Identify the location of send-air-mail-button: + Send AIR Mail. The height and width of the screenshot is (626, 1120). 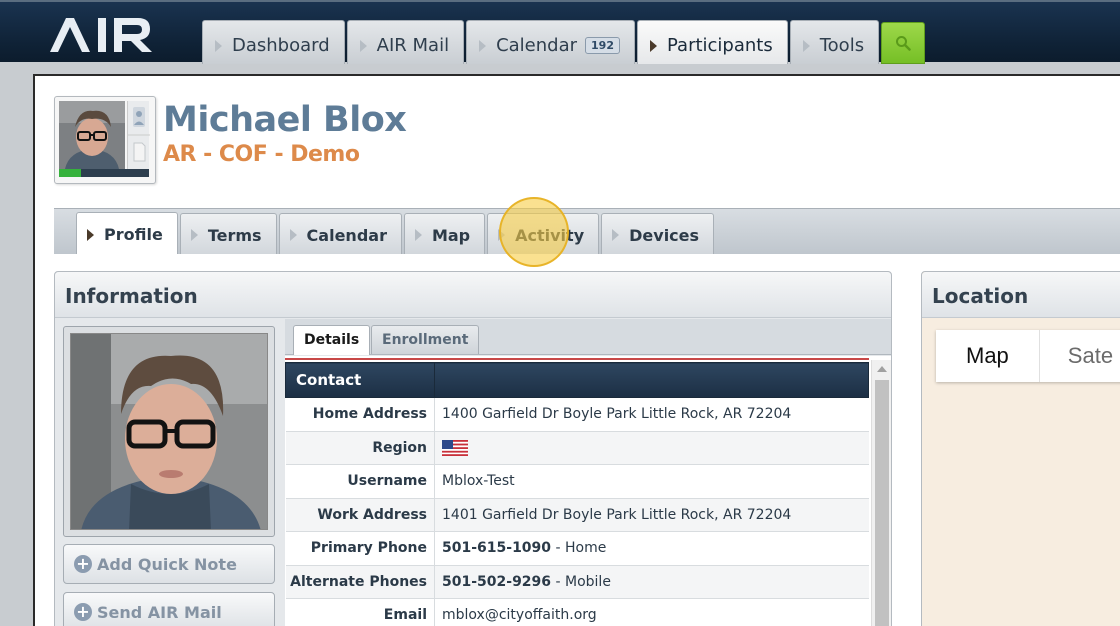
(169, 609).